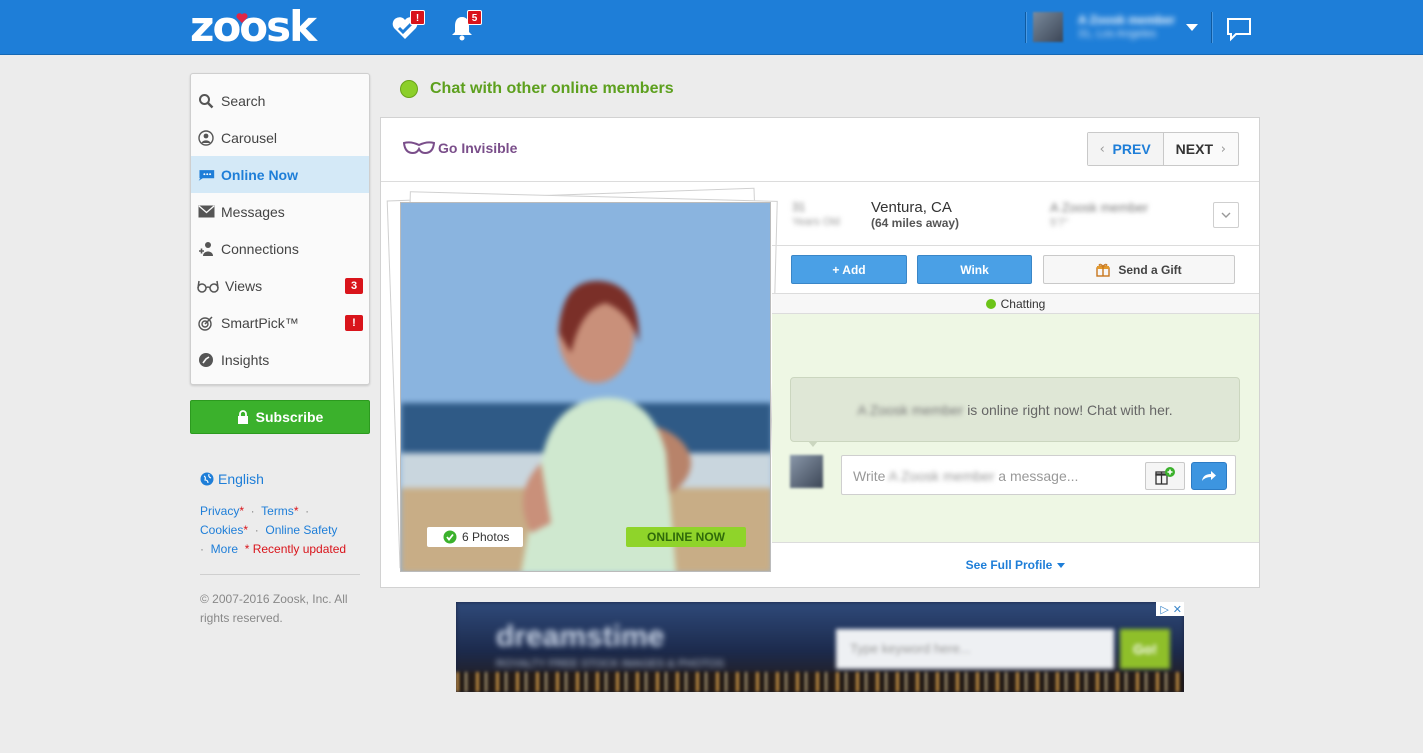 The width and height of the screenshot is (1423, 753). I want to click on chat-bubble-icon, so click(206, 175).